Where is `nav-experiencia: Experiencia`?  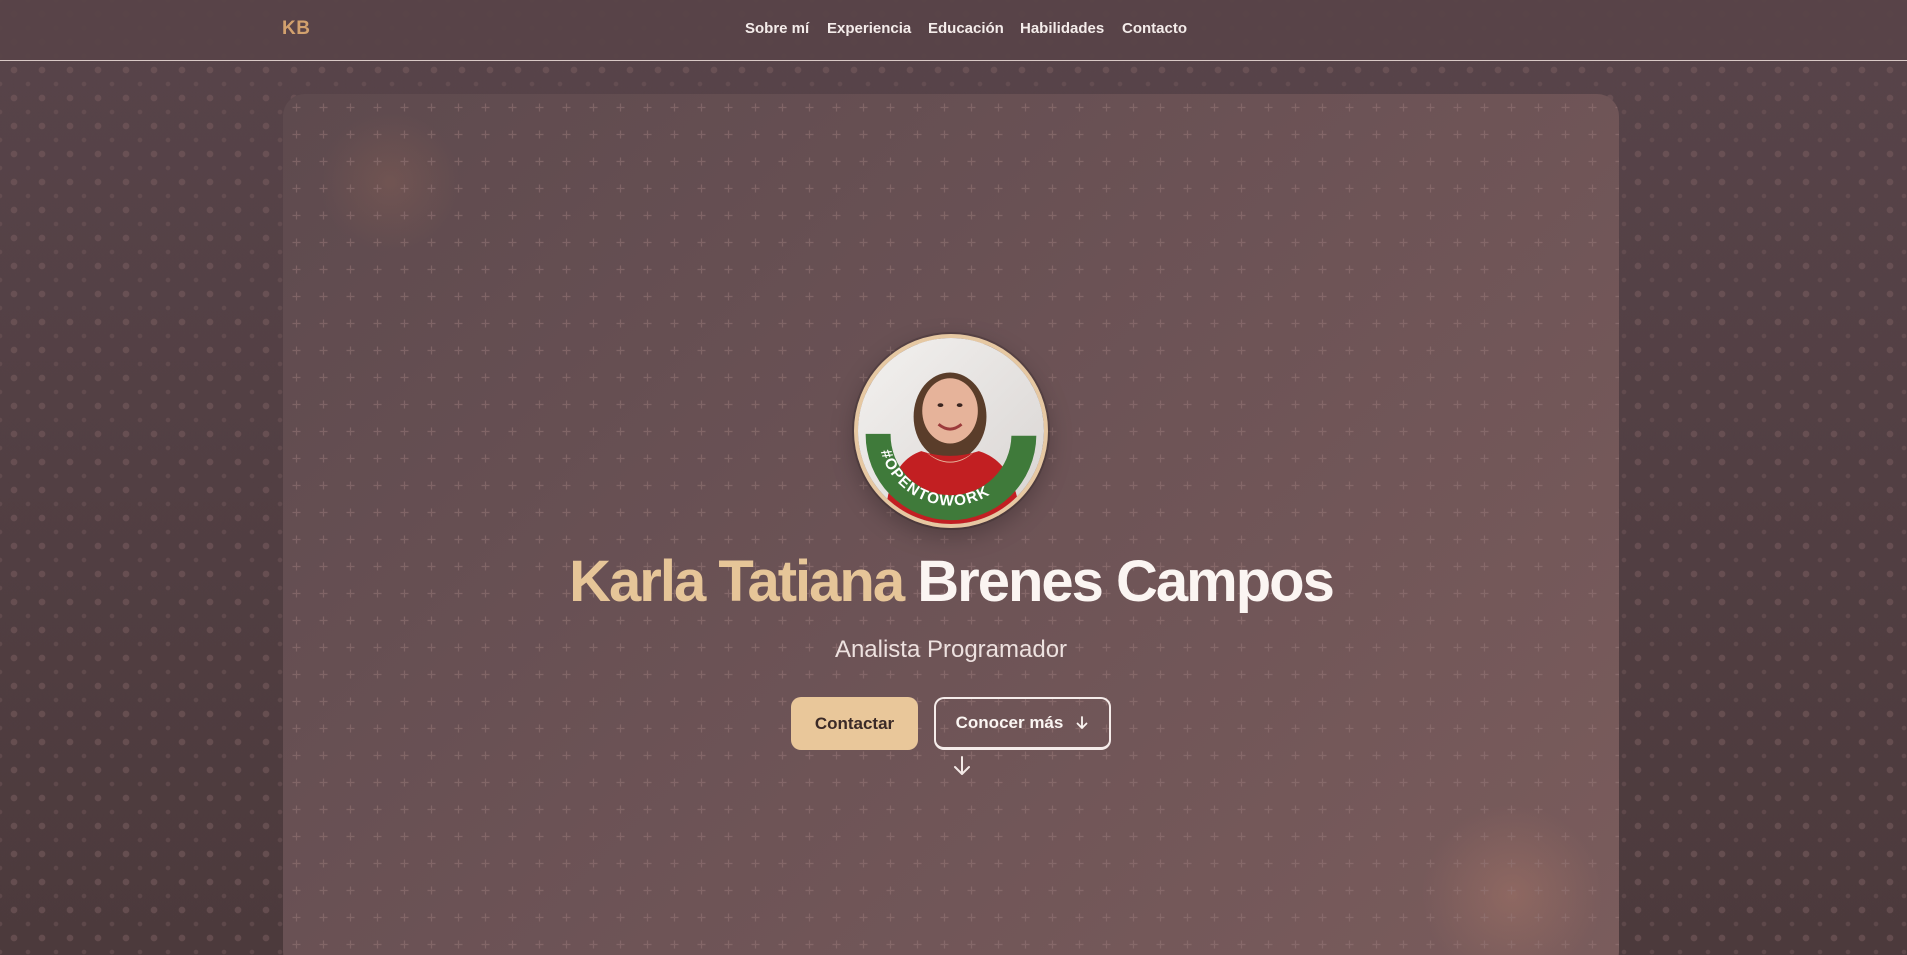
nav-experiencia: Experiencia is located at coordinates (869, 28).